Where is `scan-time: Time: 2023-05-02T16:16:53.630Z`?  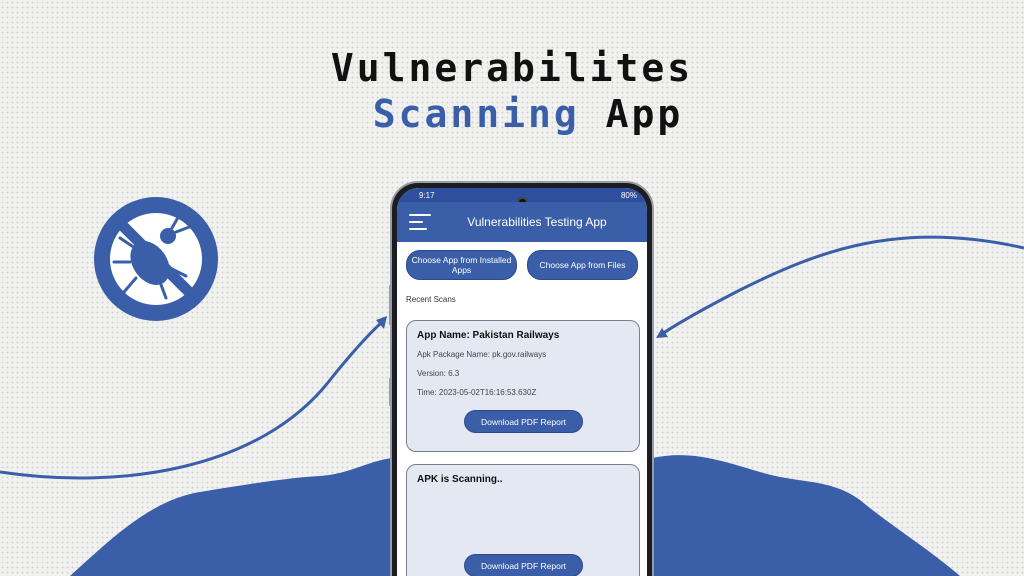 scan-time: Time: 2023-05-02T16:16:53.630Z is located at coordinates (477, 392).